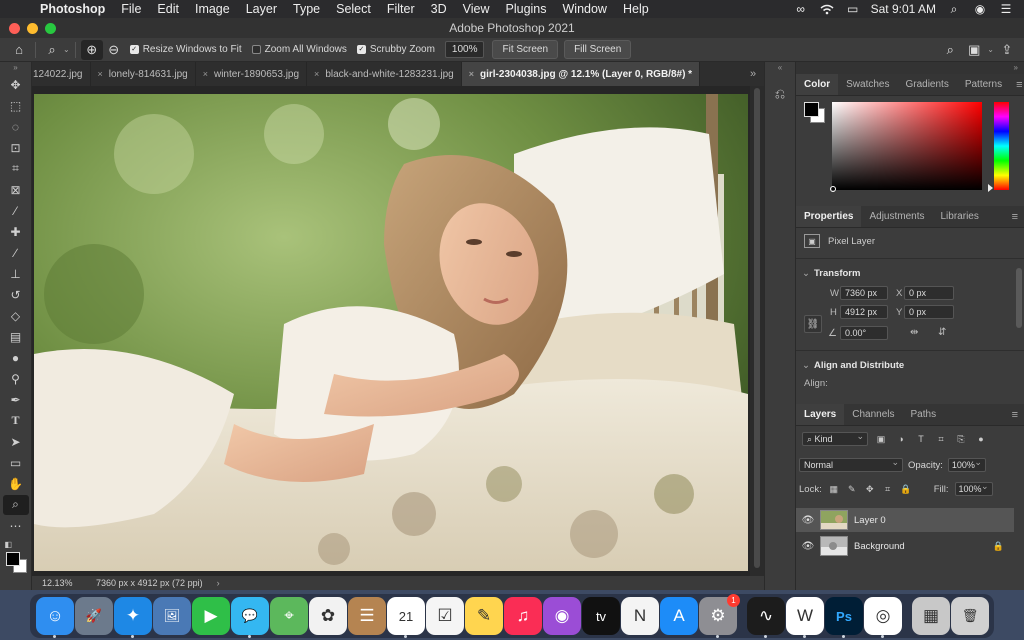 The width and height of the screenshot is (1024, 640). What do you see at coordinates (328, 616) in the screenshot?
I see `photos-icon: ✿` at bounding box center [328, 616].